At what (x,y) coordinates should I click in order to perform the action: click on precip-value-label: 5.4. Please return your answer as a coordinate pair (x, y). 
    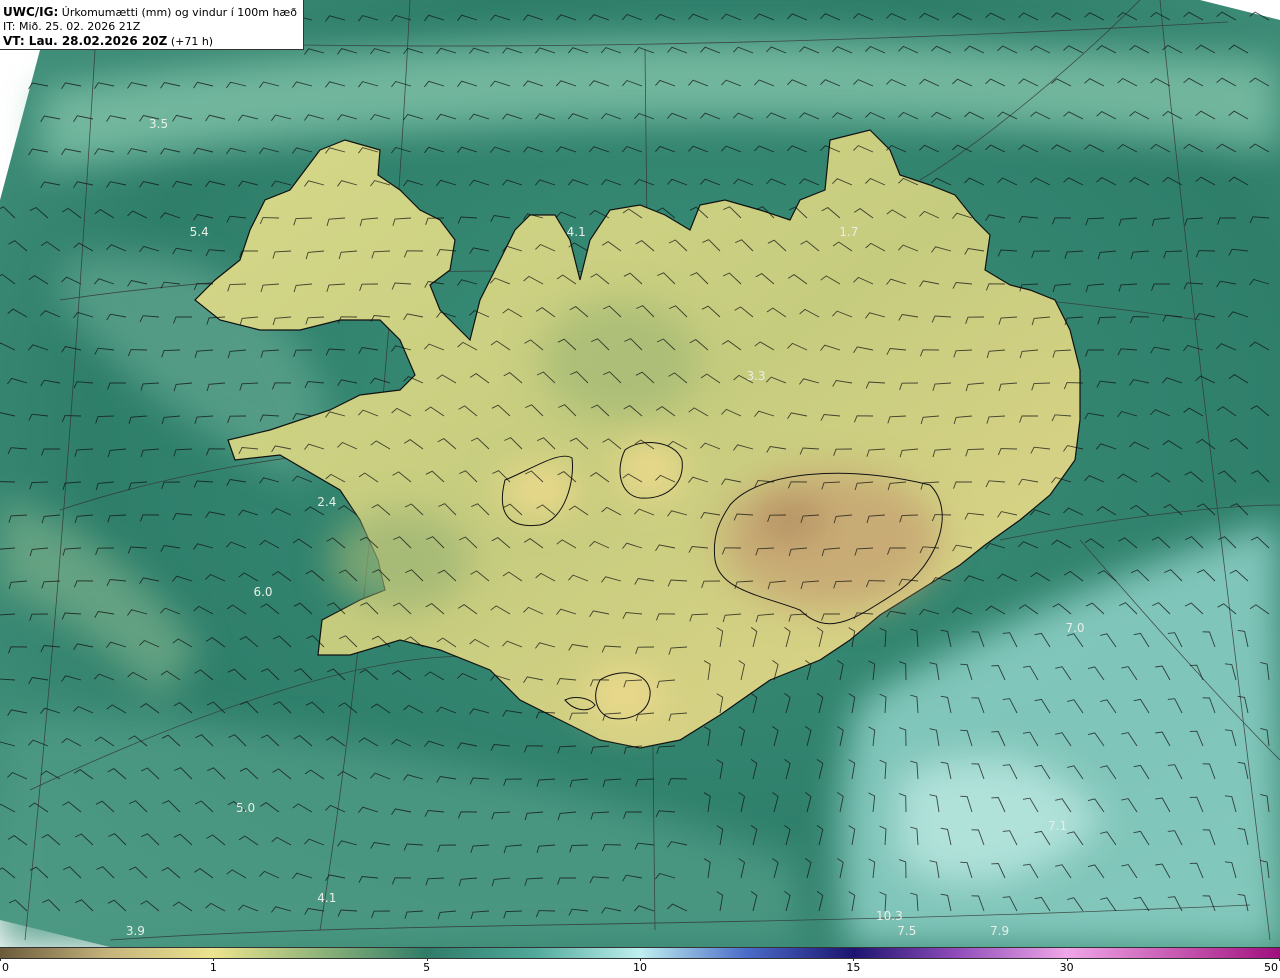
    Looking at the image, I should click on (199, 232).